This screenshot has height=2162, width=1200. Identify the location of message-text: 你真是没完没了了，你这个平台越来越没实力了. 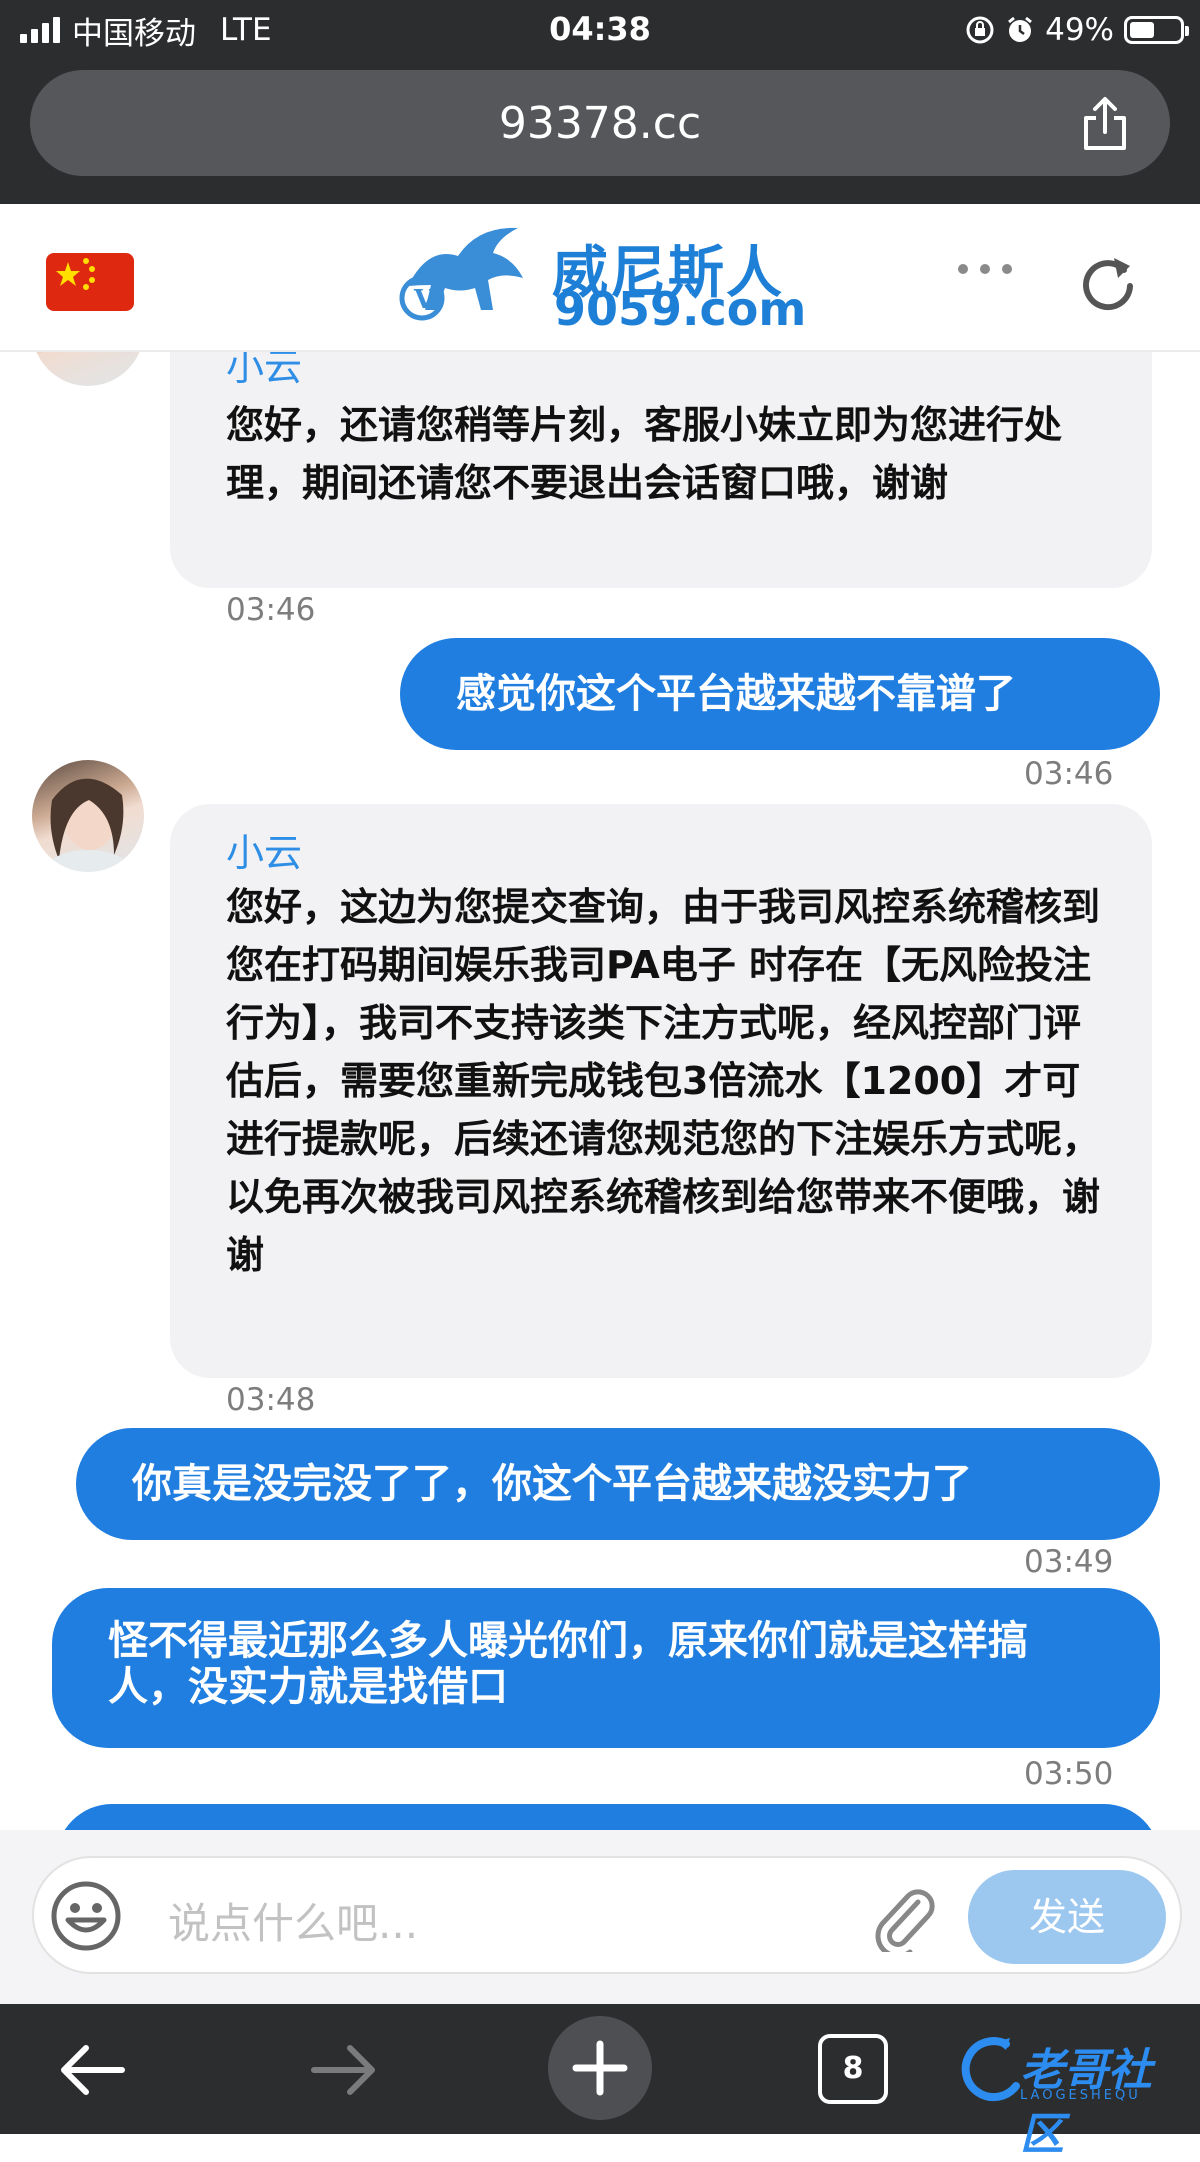
(552, 1484).